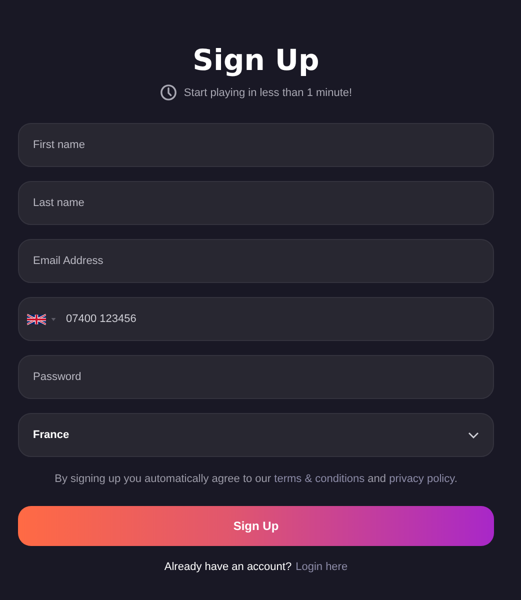  What do you see at coordinates (168, 92) in the screenshot?
I see `clock-icon` at bounding box center [168, 92].